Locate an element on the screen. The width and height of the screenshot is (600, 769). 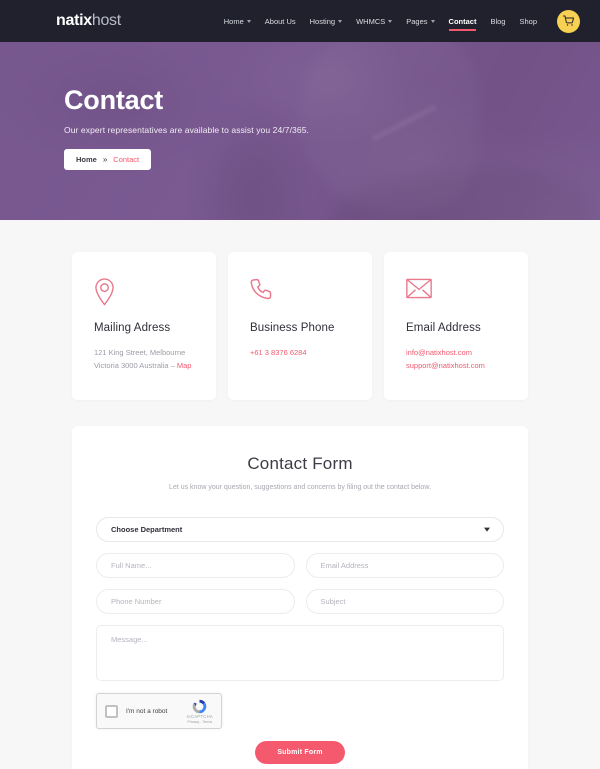
subject-input is located at coordinates (404, 602).